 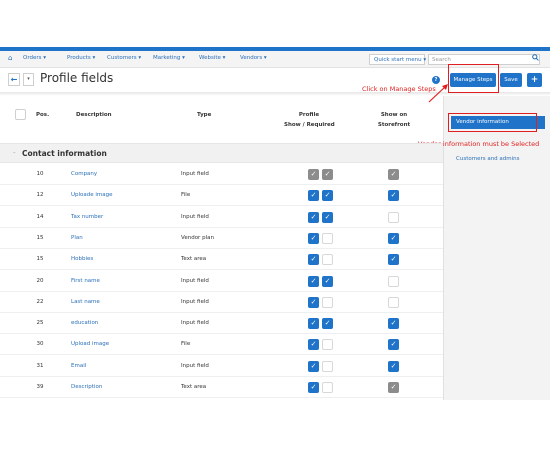 I want to click on row-description-link: First name, so click(x=85, y=281).